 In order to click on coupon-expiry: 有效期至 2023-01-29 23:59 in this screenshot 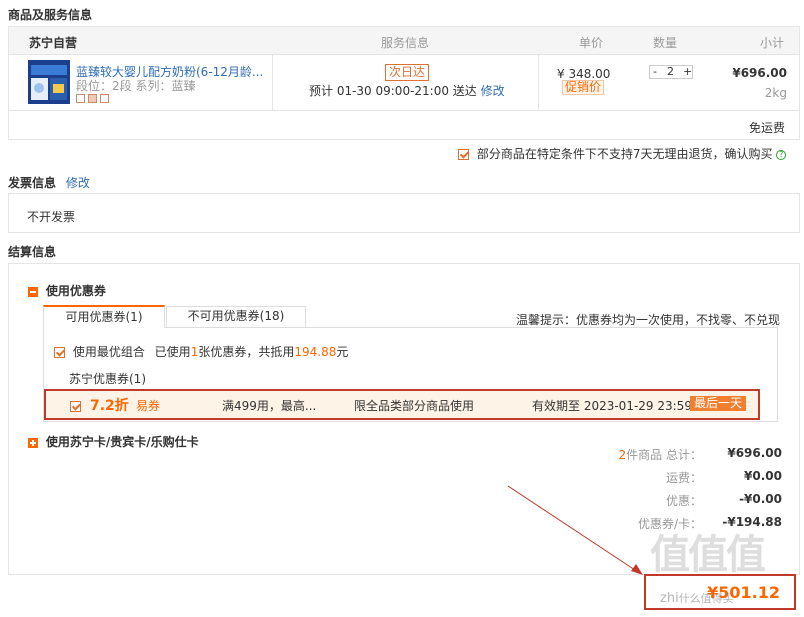, I will do `click(612, 406)`.